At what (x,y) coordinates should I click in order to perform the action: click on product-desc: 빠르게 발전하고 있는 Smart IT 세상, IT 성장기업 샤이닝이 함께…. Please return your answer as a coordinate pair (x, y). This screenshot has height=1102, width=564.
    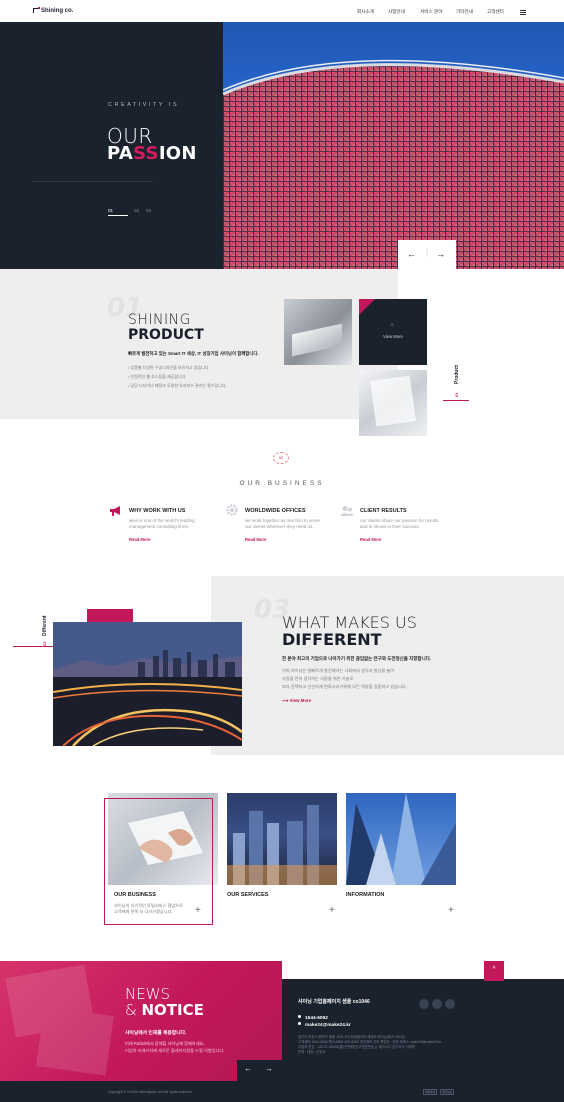
    Looking at the image, I should click on (193, 353).